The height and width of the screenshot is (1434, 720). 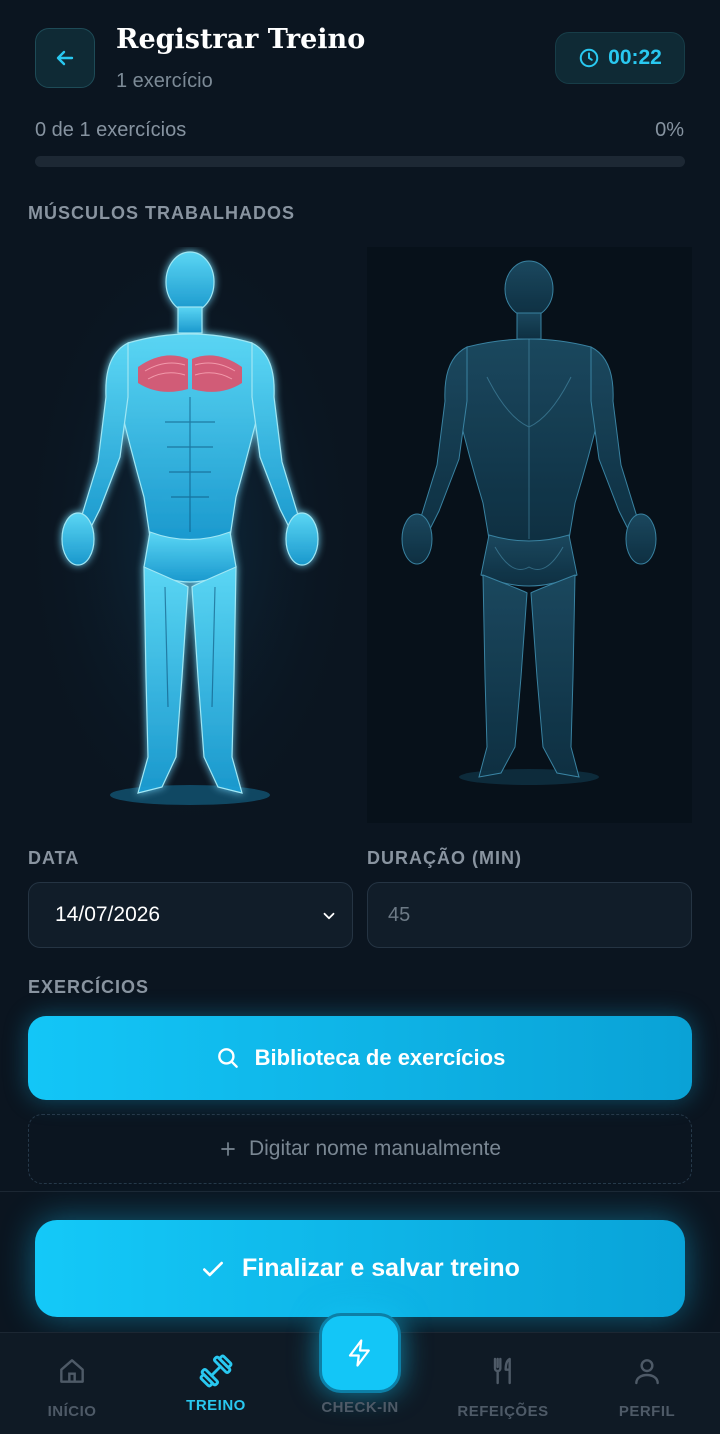 I want to click on nav-label-treino: TREINO, so click(x=216, y=1405).